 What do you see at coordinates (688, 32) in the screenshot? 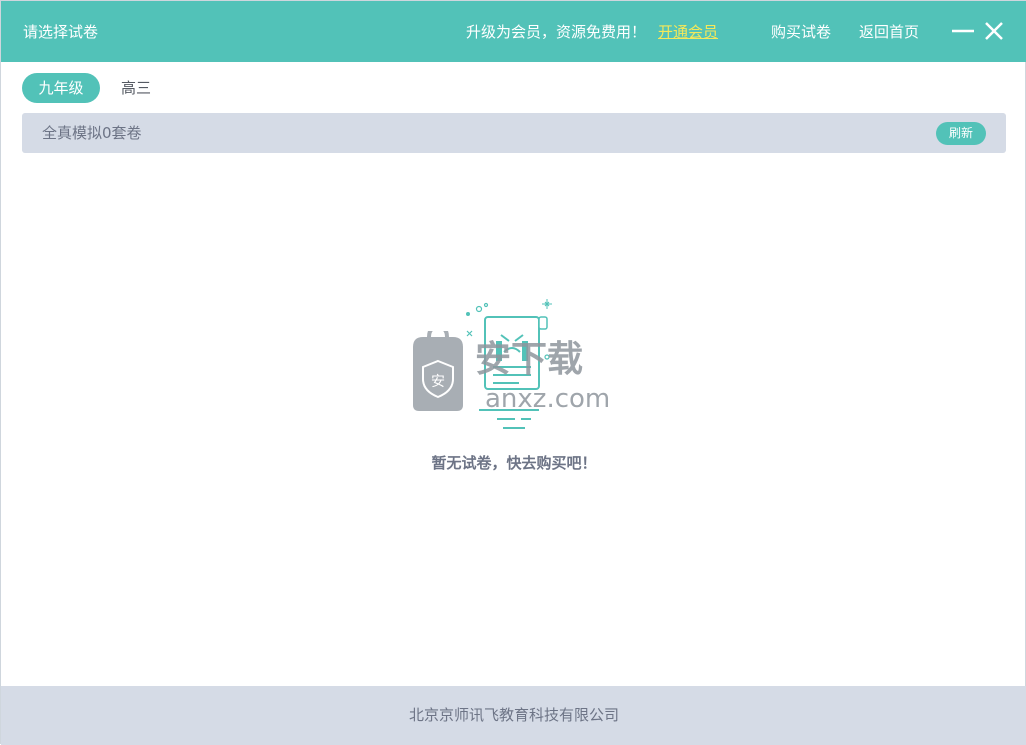
I see `open-membership-link: 开通会员` at bounding box center [688, 32].